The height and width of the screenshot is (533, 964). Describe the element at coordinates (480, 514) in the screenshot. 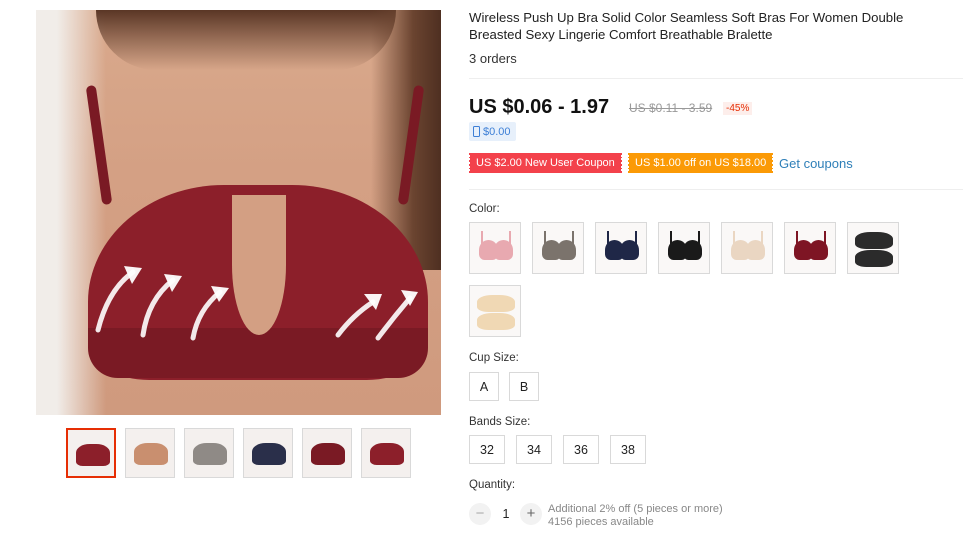

I see `quantity-decrease-button: −` at that location.